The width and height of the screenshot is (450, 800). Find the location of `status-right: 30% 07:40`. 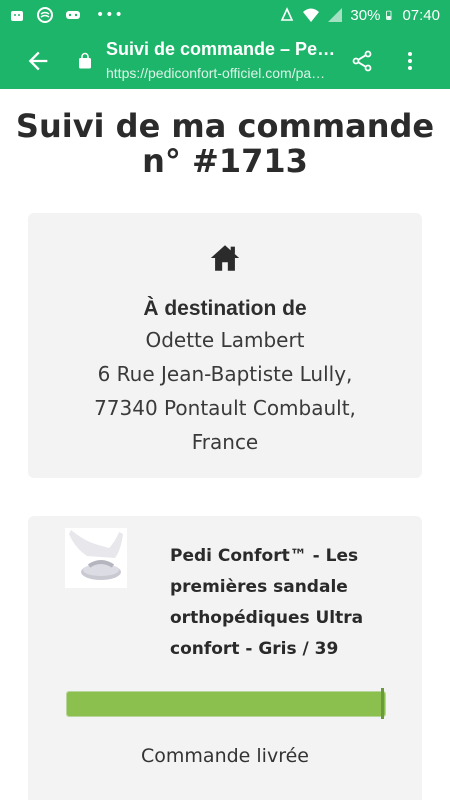

status-right: 30% 07:40 is located at coordinates (359, 15).